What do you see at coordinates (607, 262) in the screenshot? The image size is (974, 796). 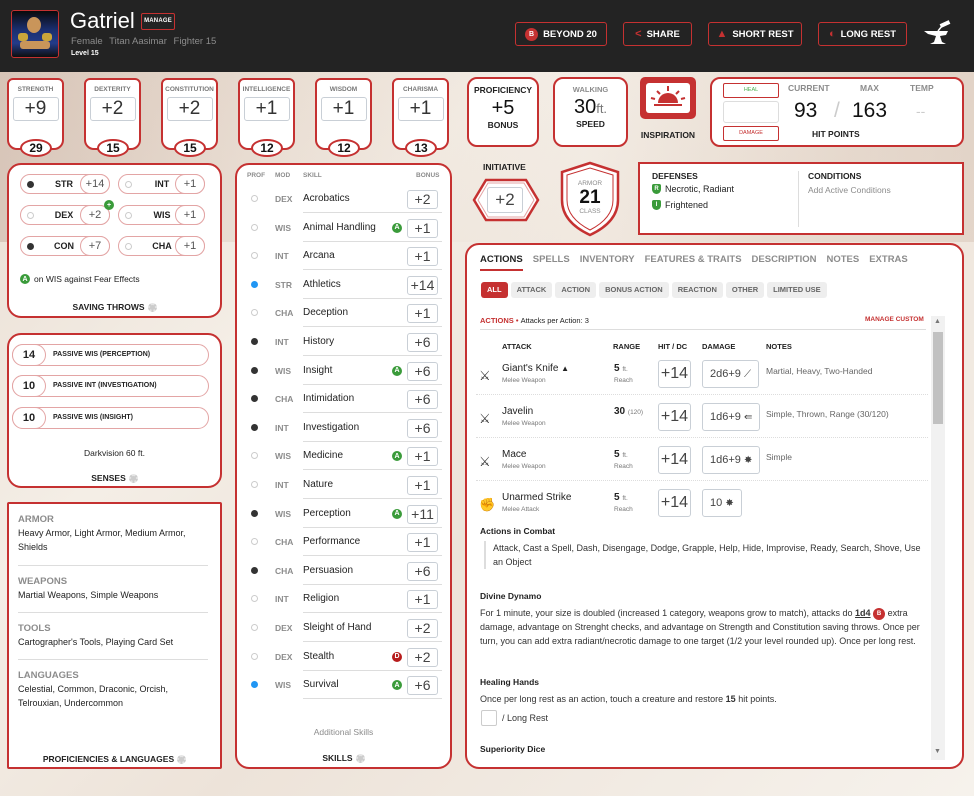 I see `tab-inventory: INVENTORY` at bounding box center [607, 262].